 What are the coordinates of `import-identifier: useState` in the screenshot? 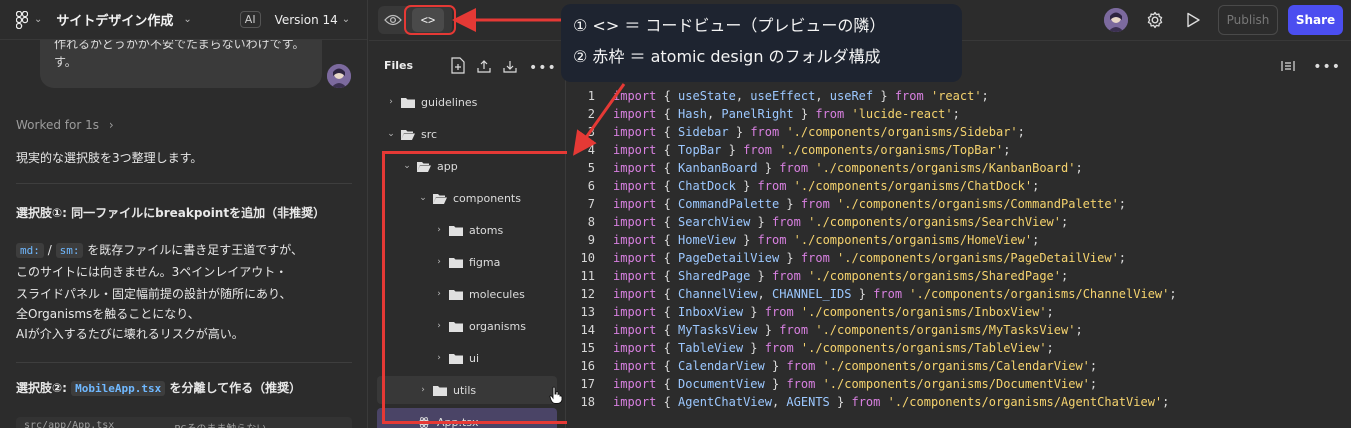 It's located at (707, 96).